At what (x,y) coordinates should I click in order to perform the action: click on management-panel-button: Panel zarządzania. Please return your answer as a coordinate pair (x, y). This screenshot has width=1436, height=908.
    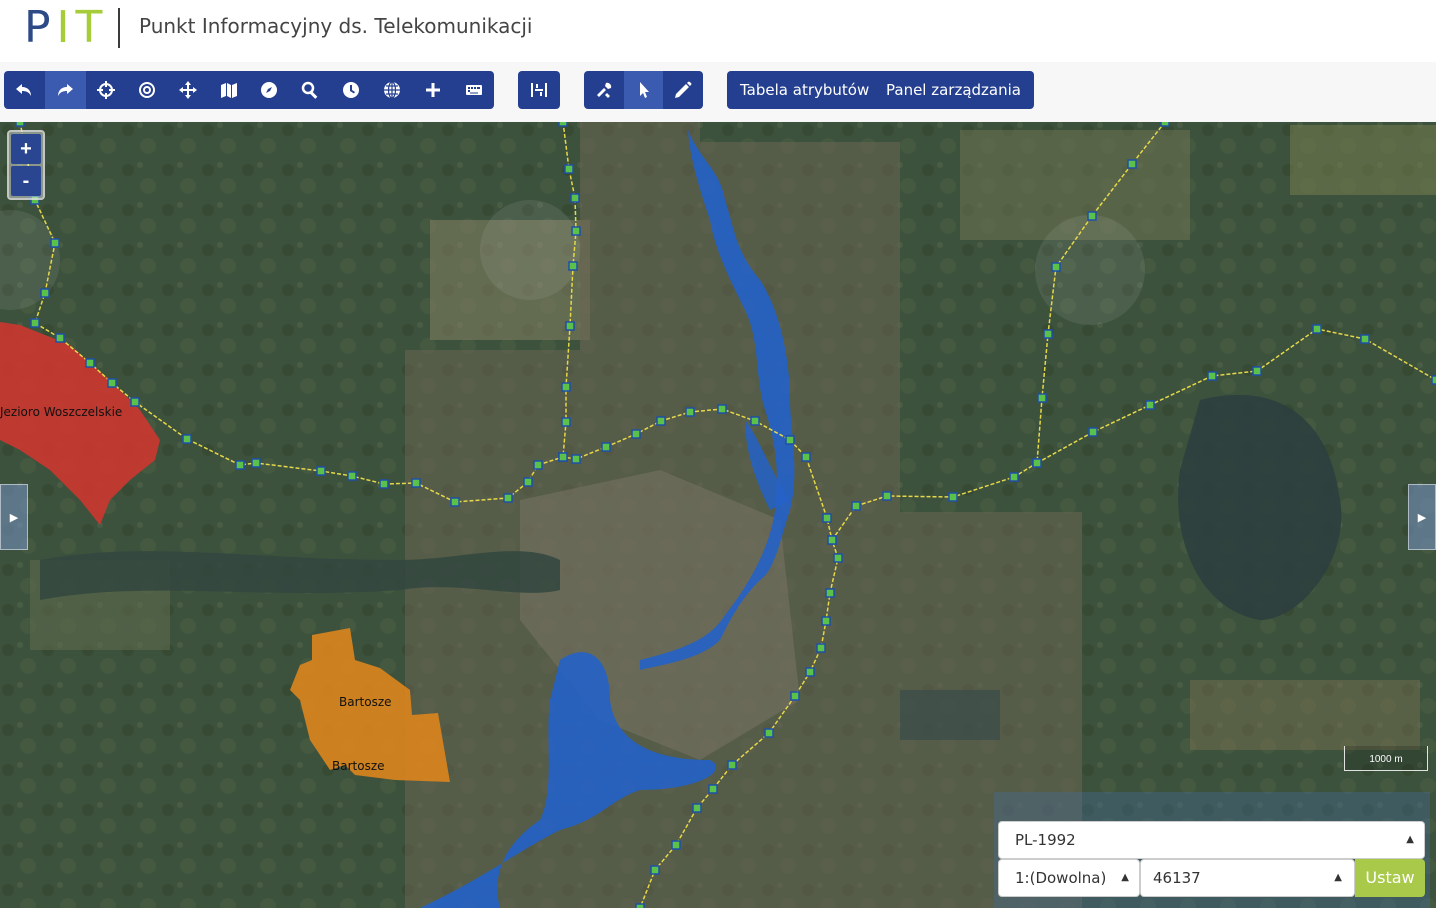
    Looking at the image, I should click on (953, 90).